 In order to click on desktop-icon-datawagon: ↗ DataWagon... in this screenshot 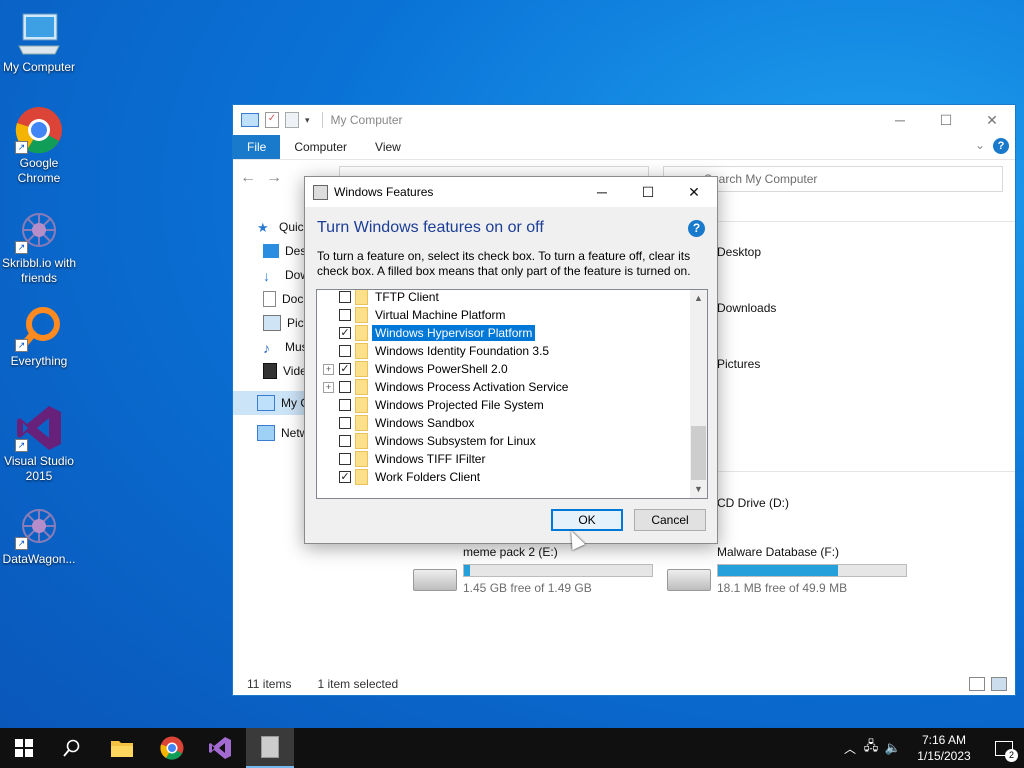, I will do `click(39, 534)`.